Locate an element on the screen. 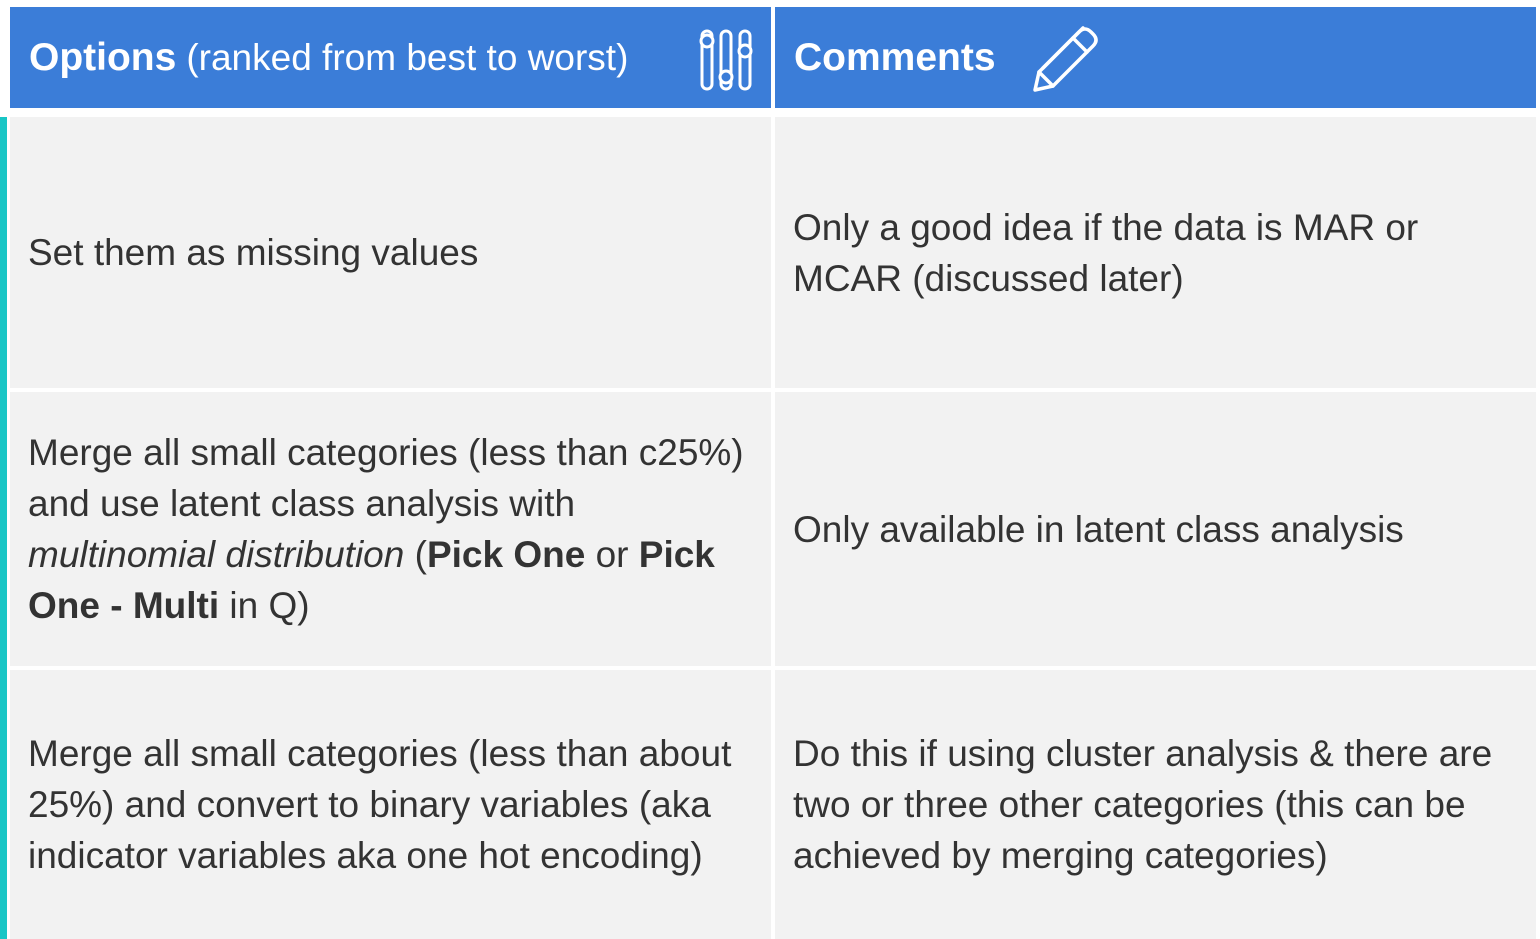 The height and width of the screenshot is (939, 1540). option-text-2-part4: in Q) is located at coordinates (264, 605).